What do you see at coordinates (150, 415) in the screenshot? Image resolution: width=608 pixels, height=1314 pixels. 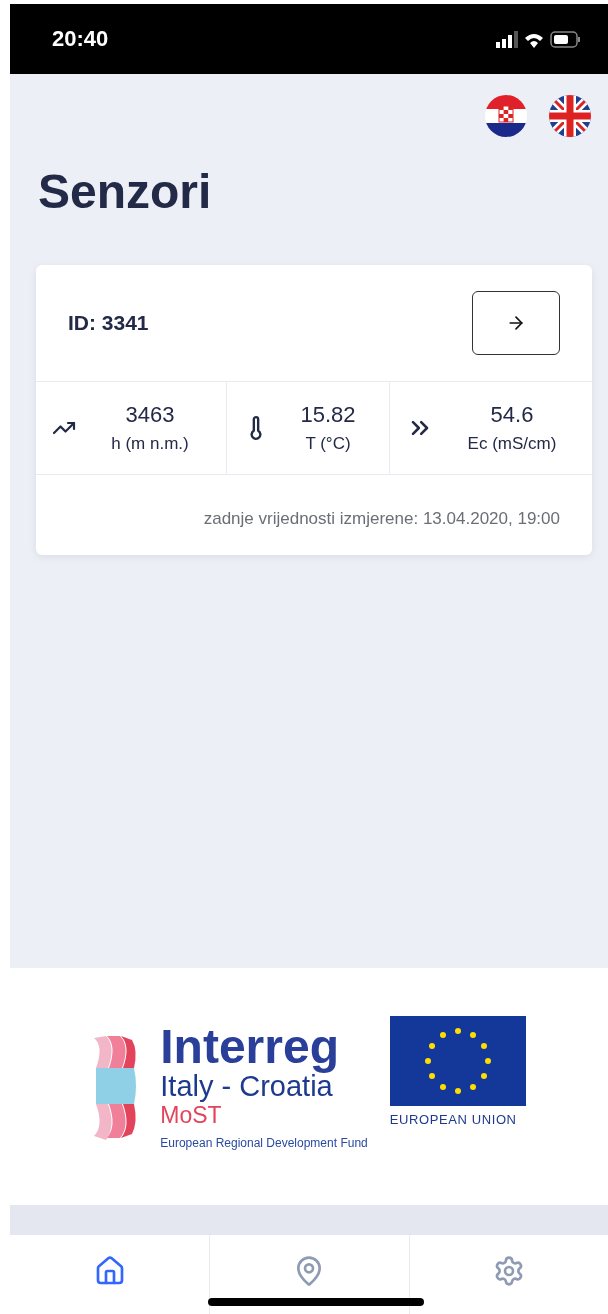 I see `reading-value: 3463` at bounding box center [150, 415].